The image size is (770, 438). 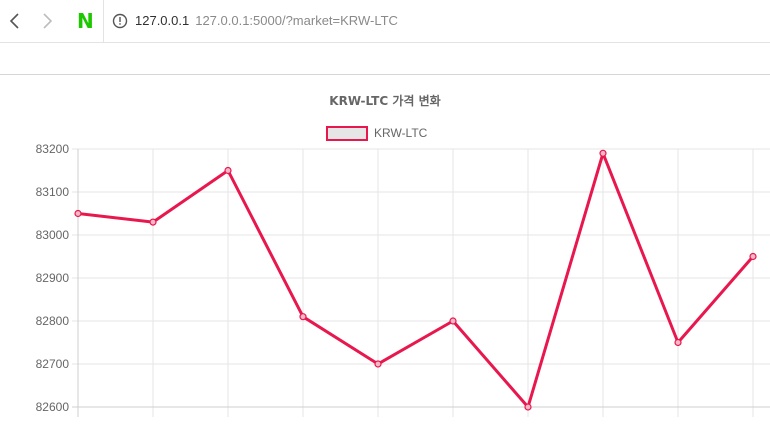 I want to click on y-tick-label: 82700, so click(x=53, y=364).